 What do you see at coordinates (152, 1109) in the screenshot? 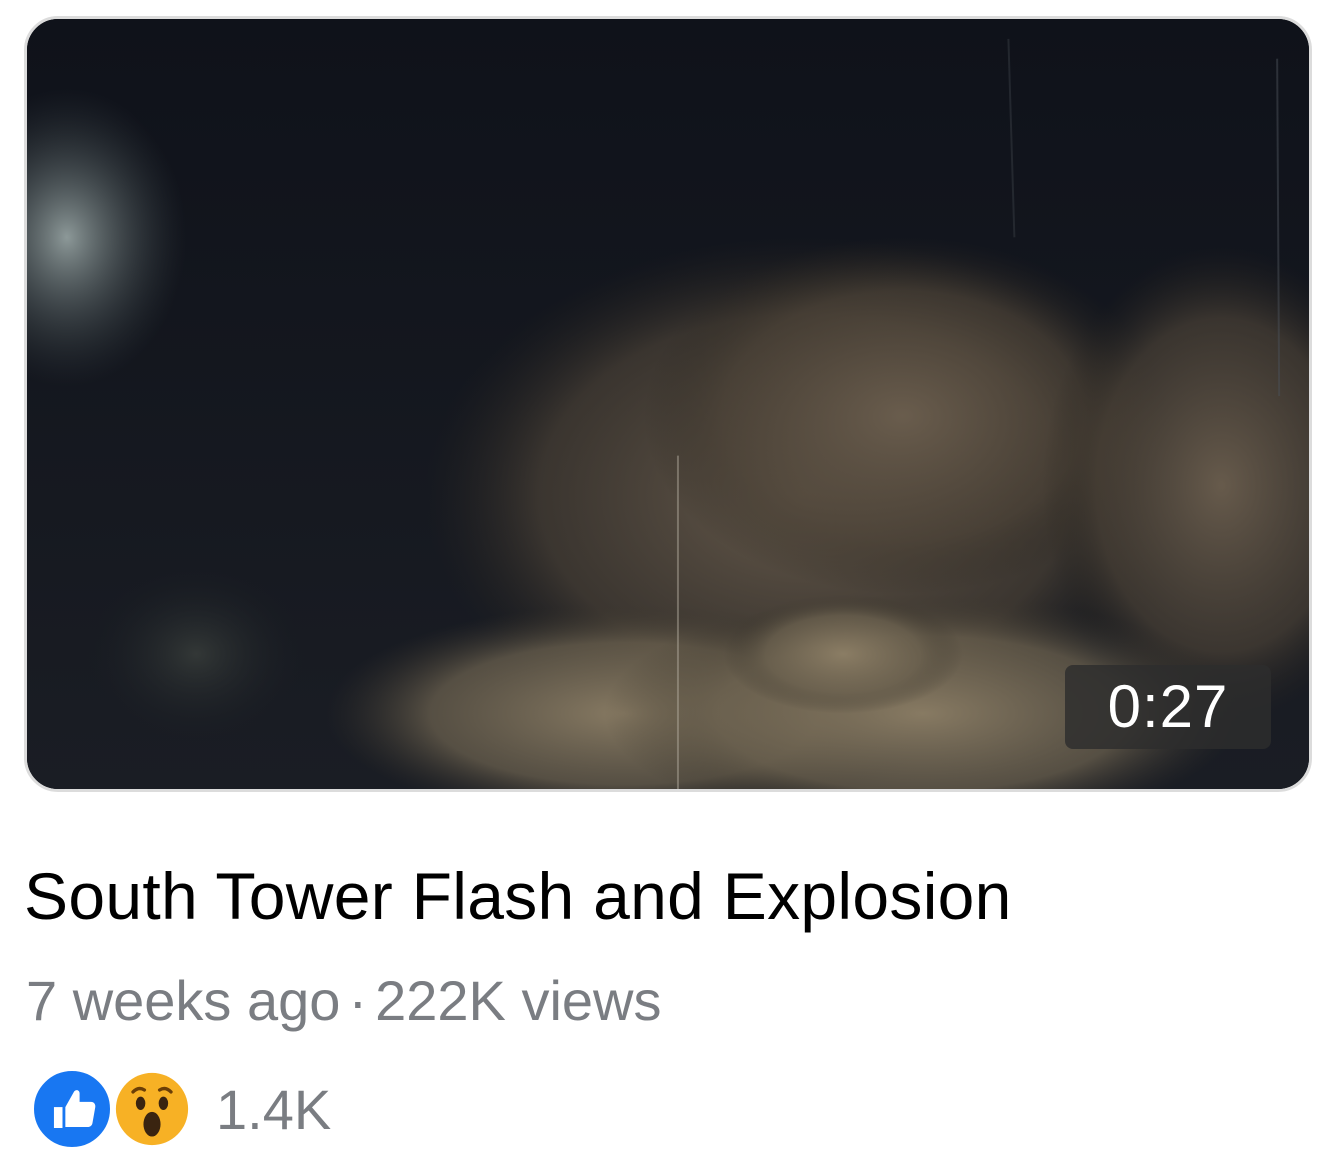
I see `wow-icon` at bounding box center [152, 1109].